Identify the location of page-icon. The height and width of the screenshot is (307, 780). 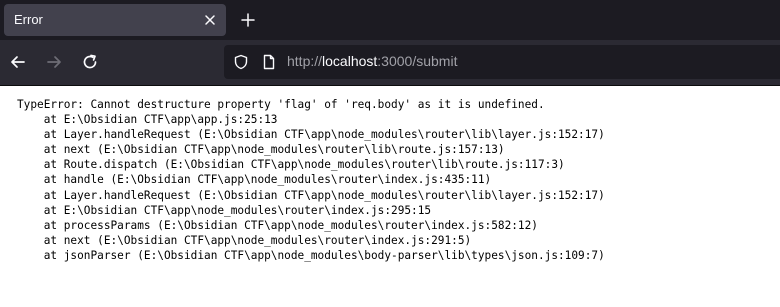
(269, 62).